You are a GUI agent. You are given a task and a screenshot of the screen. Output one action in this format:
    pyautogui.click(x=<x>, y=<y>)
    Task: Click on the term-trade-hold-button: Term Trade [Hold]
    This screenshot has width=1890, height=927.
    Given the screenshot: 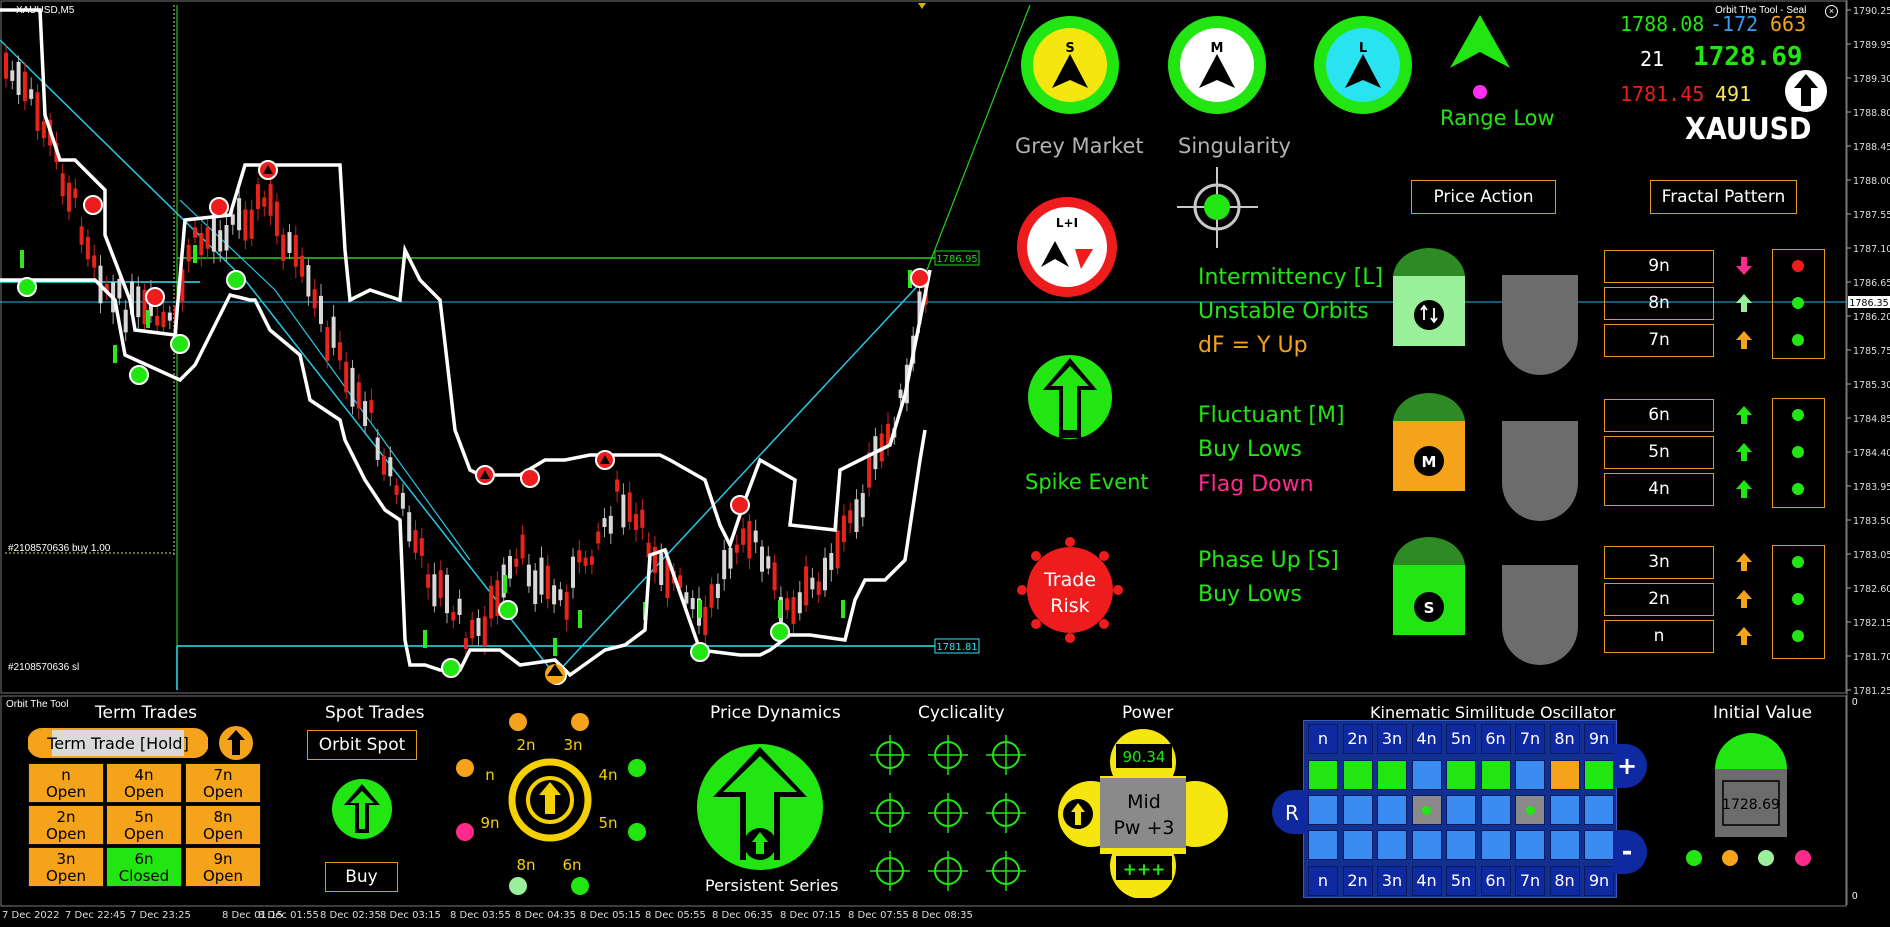 What is the action you would take?
    pyautogui.click(x=118, y=743)
    